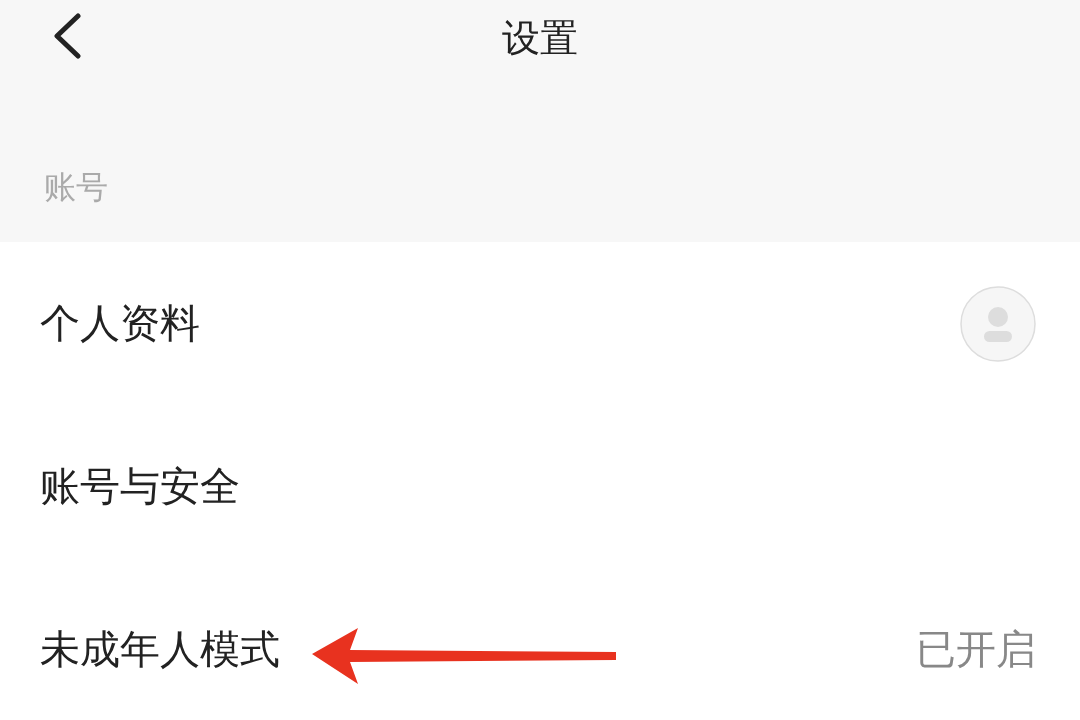 Image resolution: width=1080 pixels, height=720 pixels. I want to click on page-title: 设置, so click(540, 38).